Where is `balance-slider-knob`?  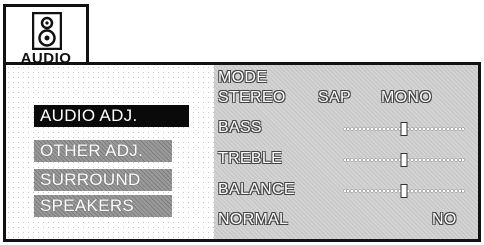
balance-slider-knob is located at coordinates (404, 191).